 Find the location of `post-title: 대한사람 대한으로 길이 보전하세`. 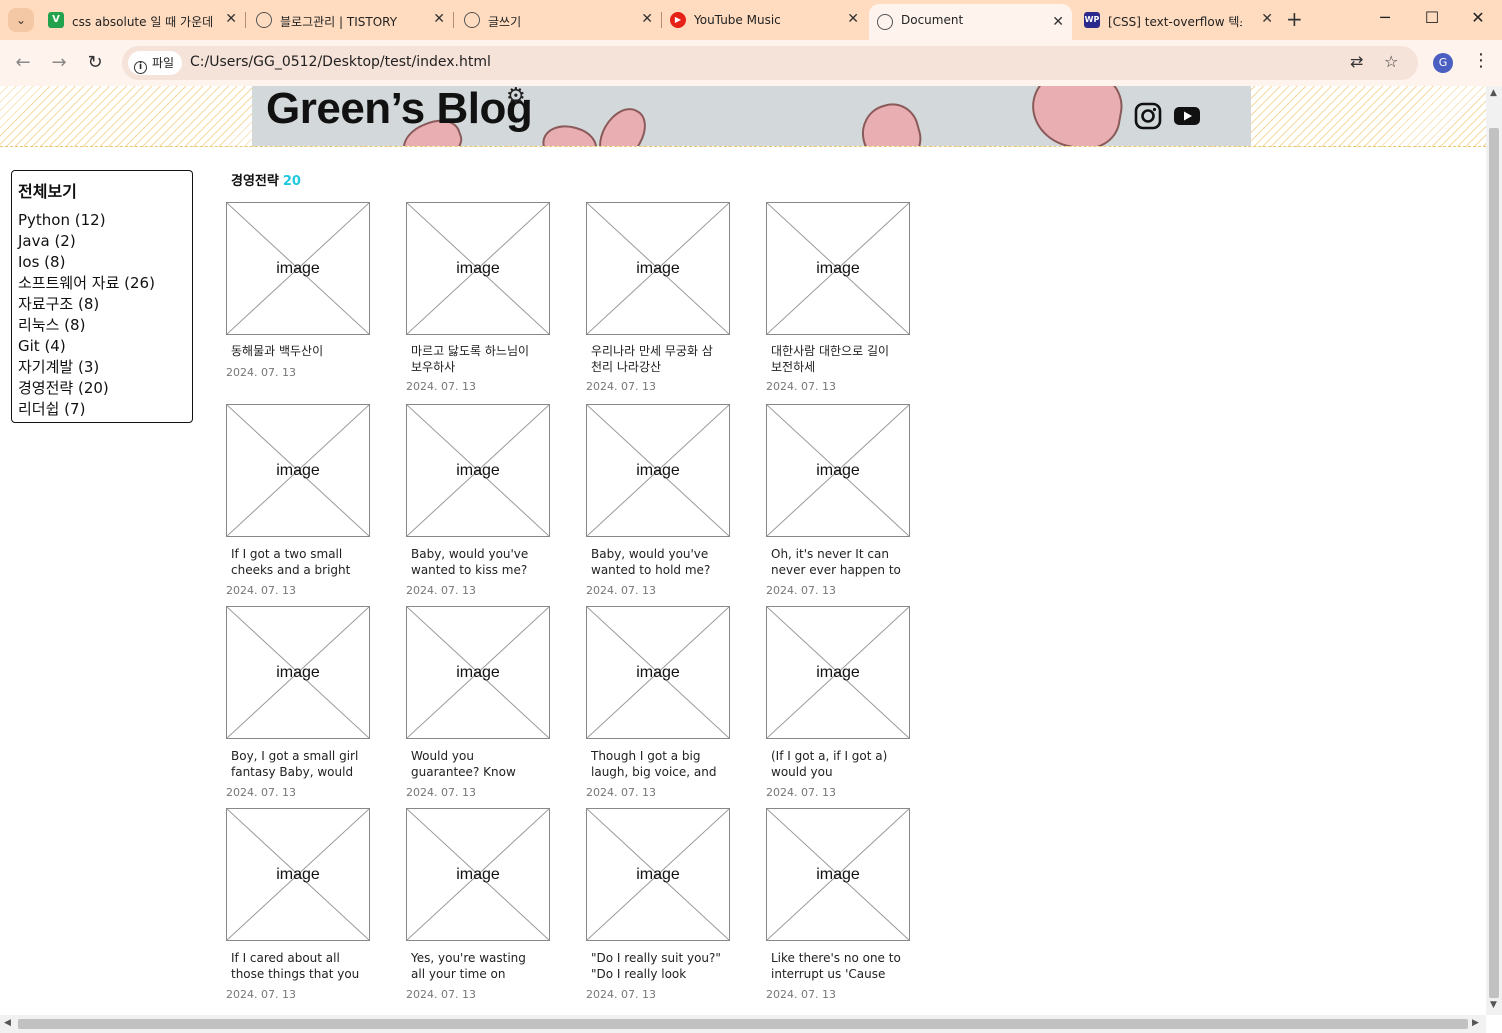

post-title: 대한사람 대한으로 길이 보전하세 is located at coordinates (836, 359).